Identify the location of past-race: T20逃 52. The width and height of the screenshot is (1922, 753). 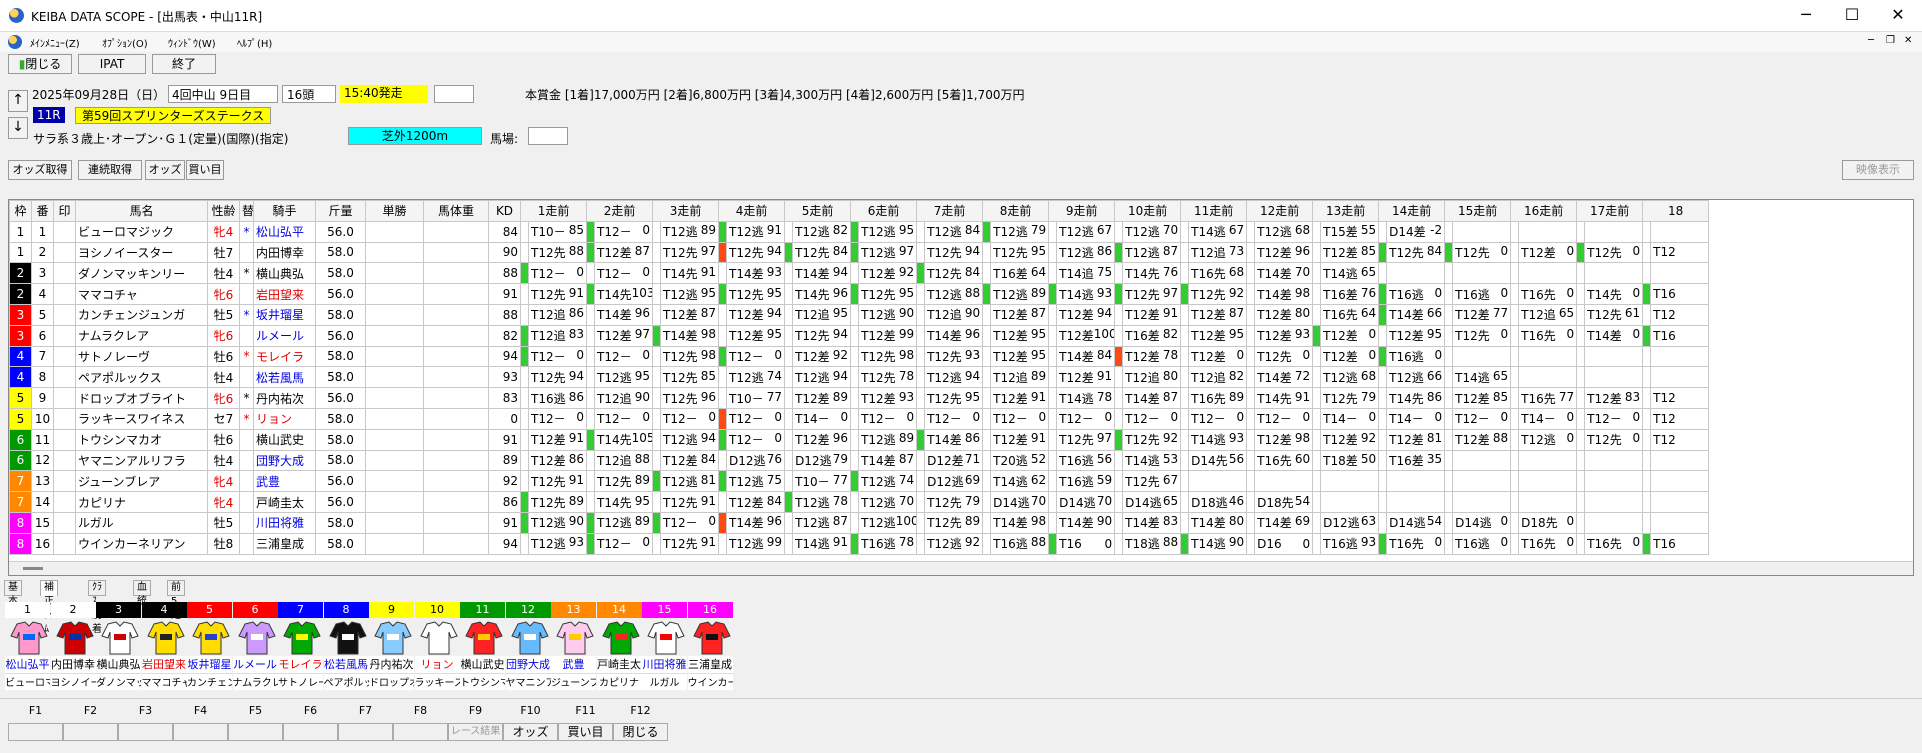
(1020, 460).